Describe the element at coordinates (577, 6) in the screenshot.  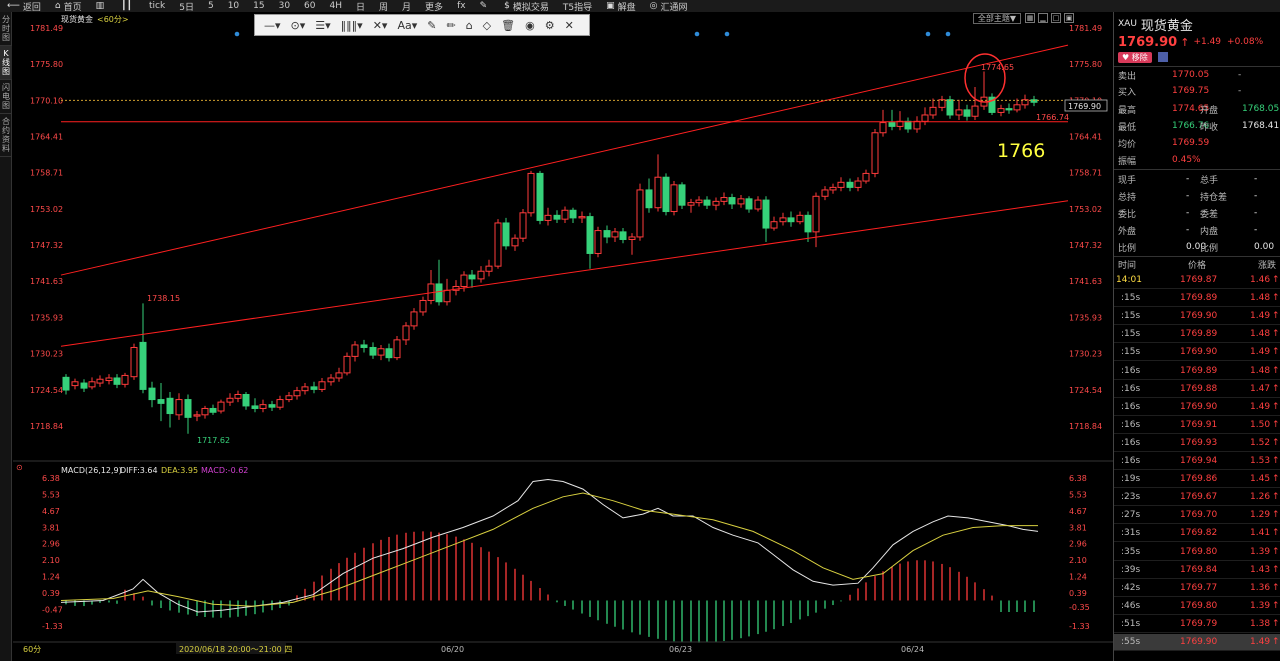
I see `toolbar-item: T5指导` at that location.